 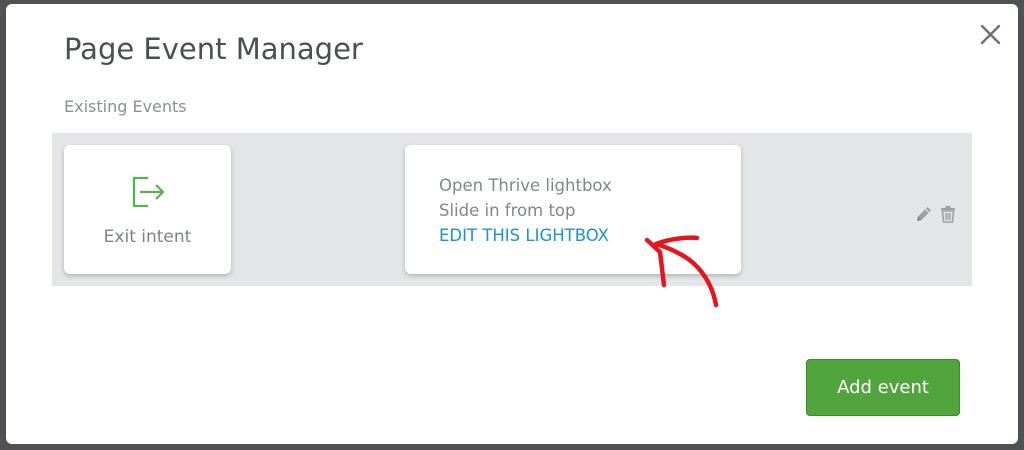 I want to click on action-animation: Slide in from top, so click(x=507, y=210).